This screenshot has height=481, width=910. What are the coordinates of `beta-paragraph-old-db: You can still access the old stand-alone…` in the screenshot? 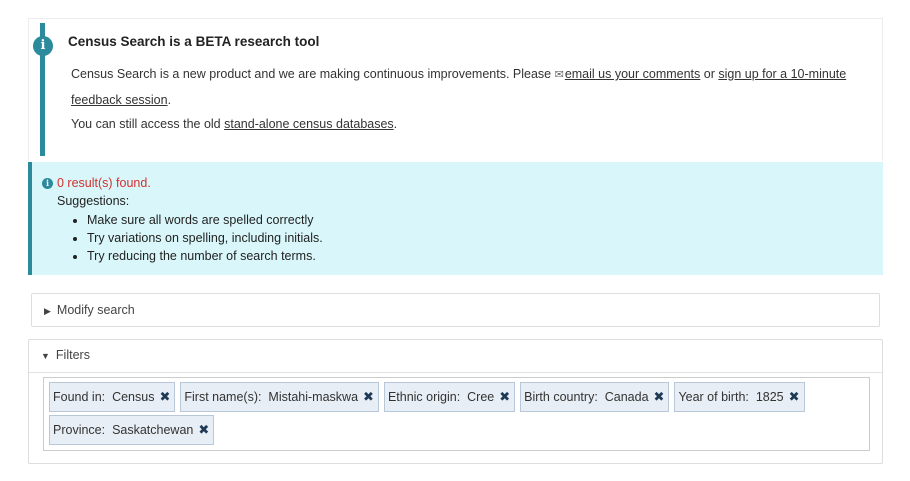 It's located at (234, 124).